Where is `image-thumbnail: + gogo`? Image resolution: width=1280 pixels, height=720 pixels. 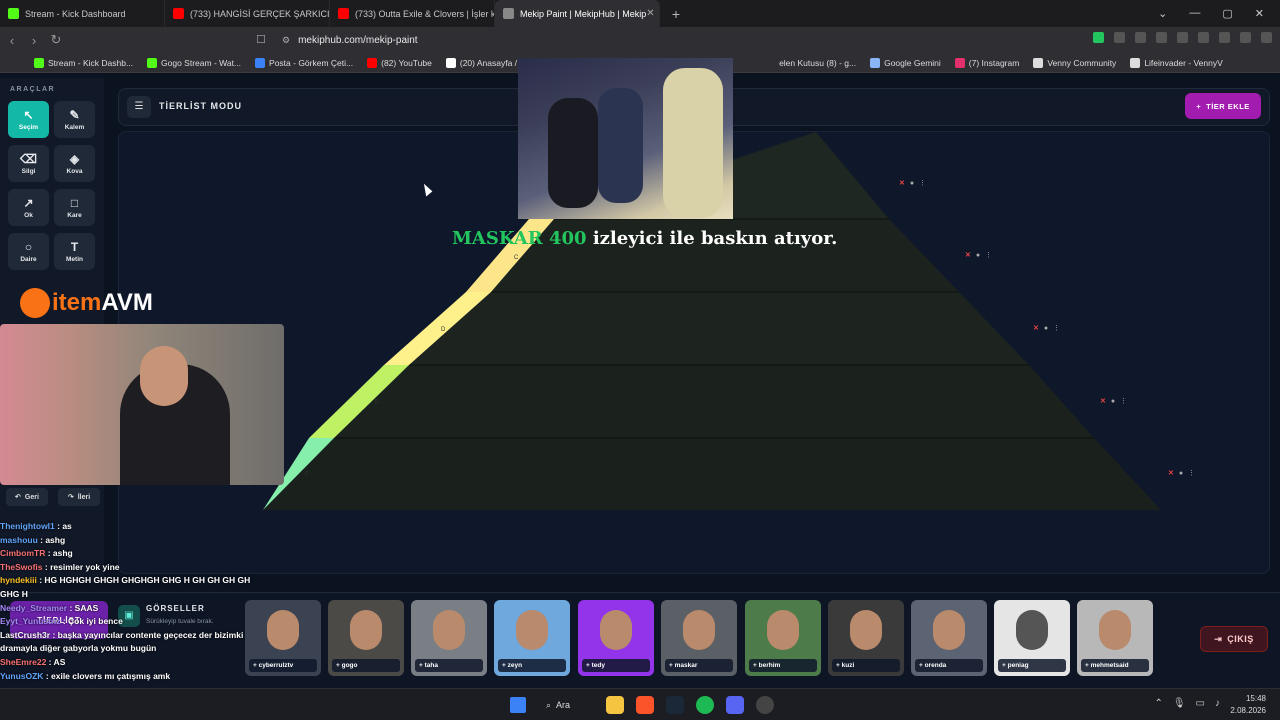 image-thumbnail: + gogo is located at coordinates (366, 638).